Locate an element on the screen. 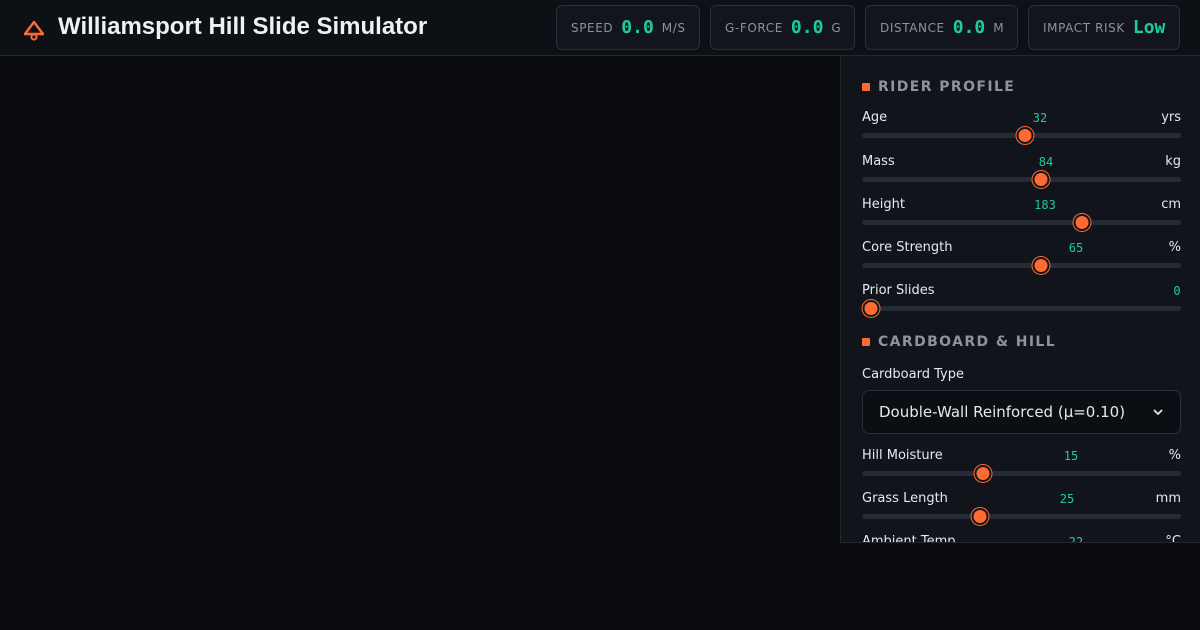 The image size is (1200, 630). impact-risk-value: Low is located at coordinates (1149, 27).